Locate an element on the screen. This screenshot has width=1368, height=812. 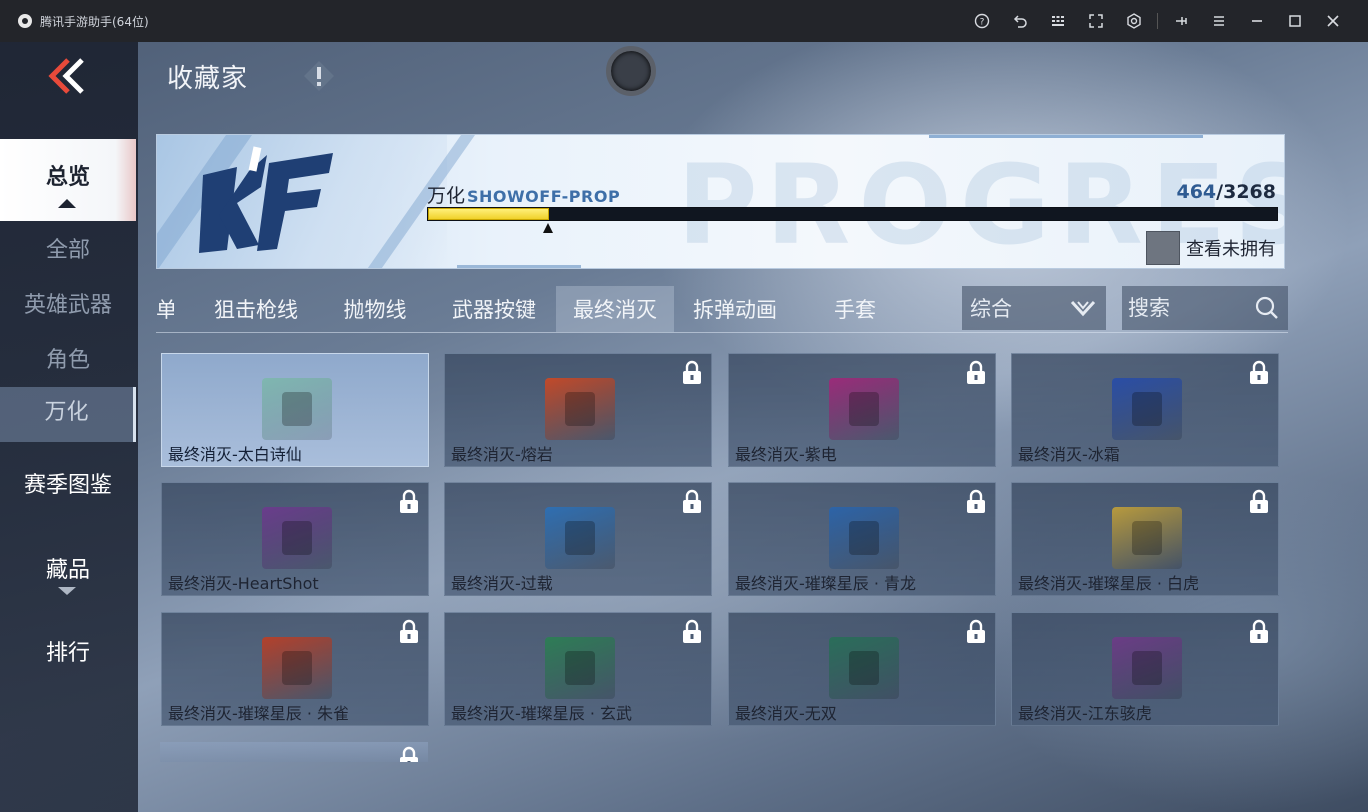
window-title: 腾讯手游助手(64位) is located at coordinates (94, 21).